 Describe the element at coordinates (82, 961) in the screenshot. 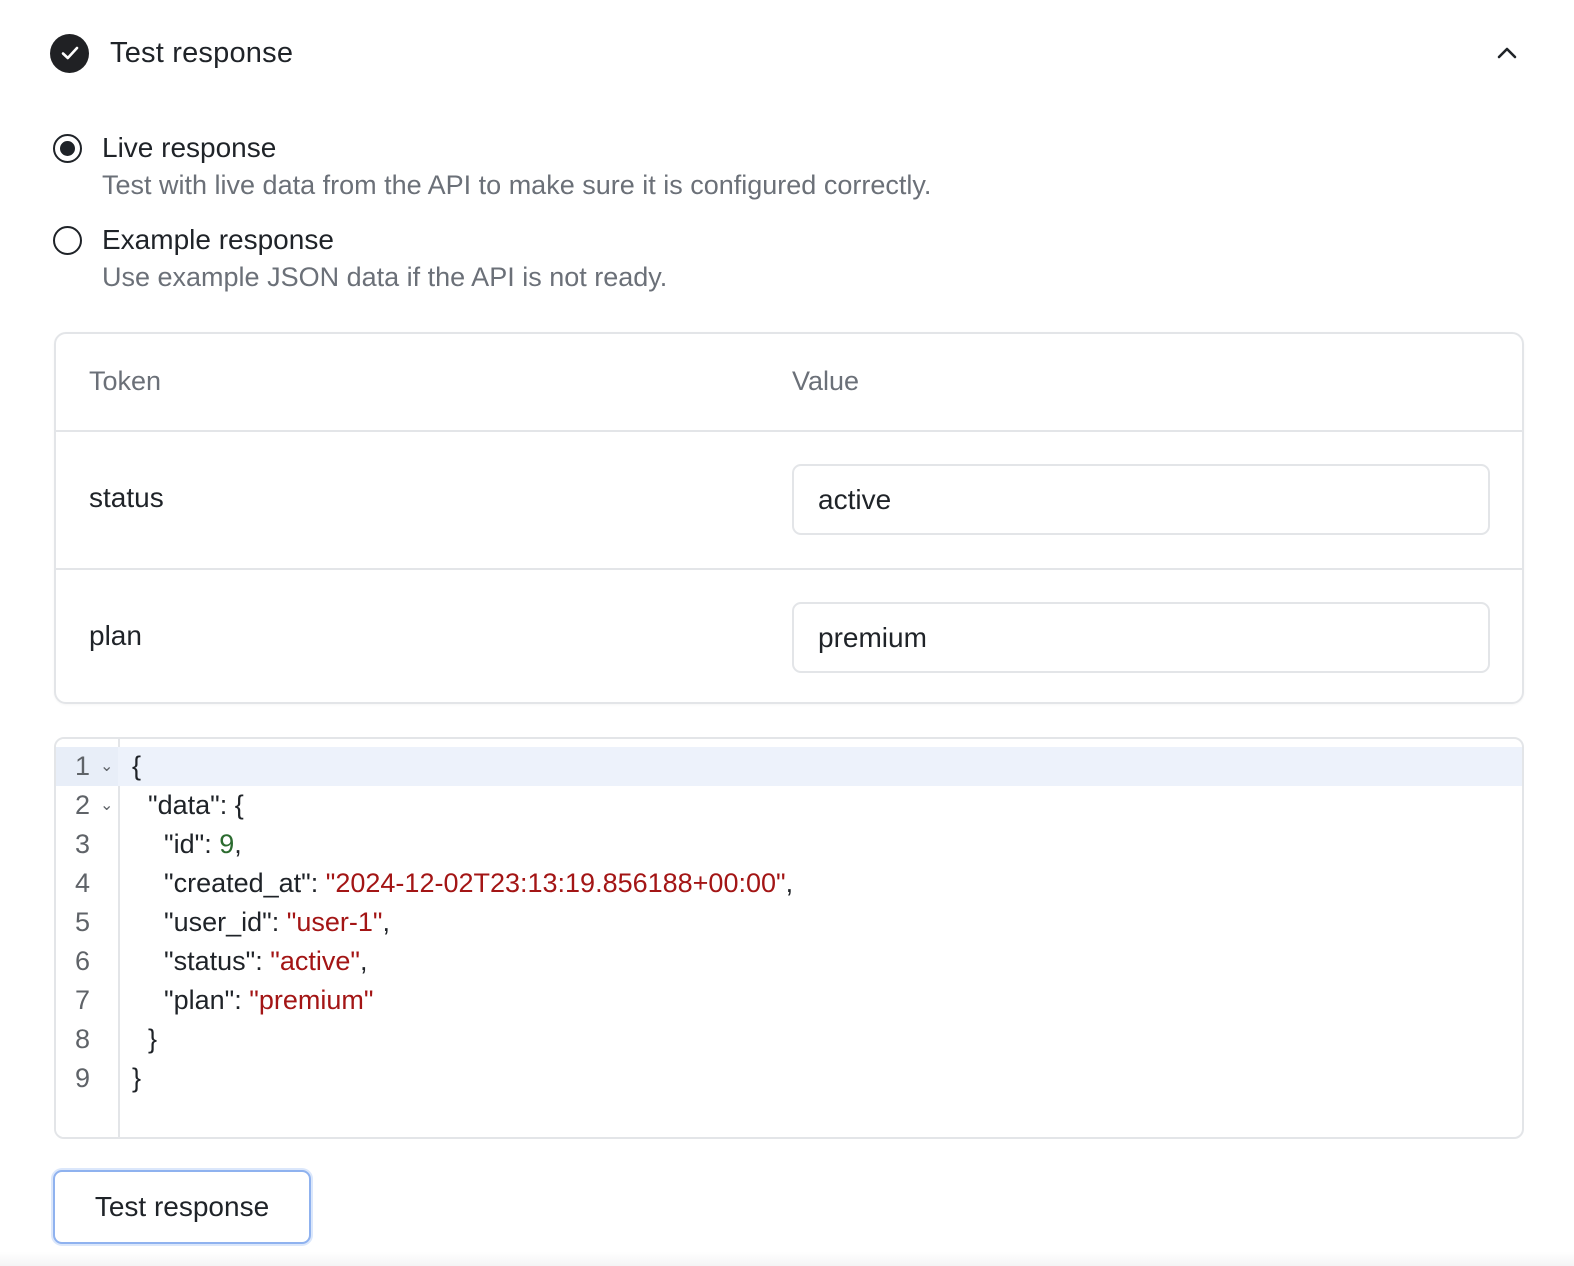

I see `line-number: 6` at that location.